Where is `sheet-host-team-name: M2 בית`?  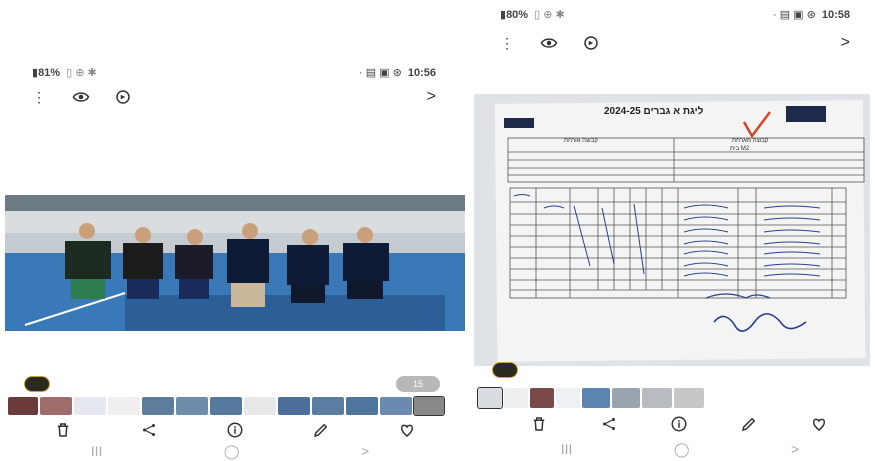
sheet-host-team-name: M2 בית is located at coordinates (740, 149).